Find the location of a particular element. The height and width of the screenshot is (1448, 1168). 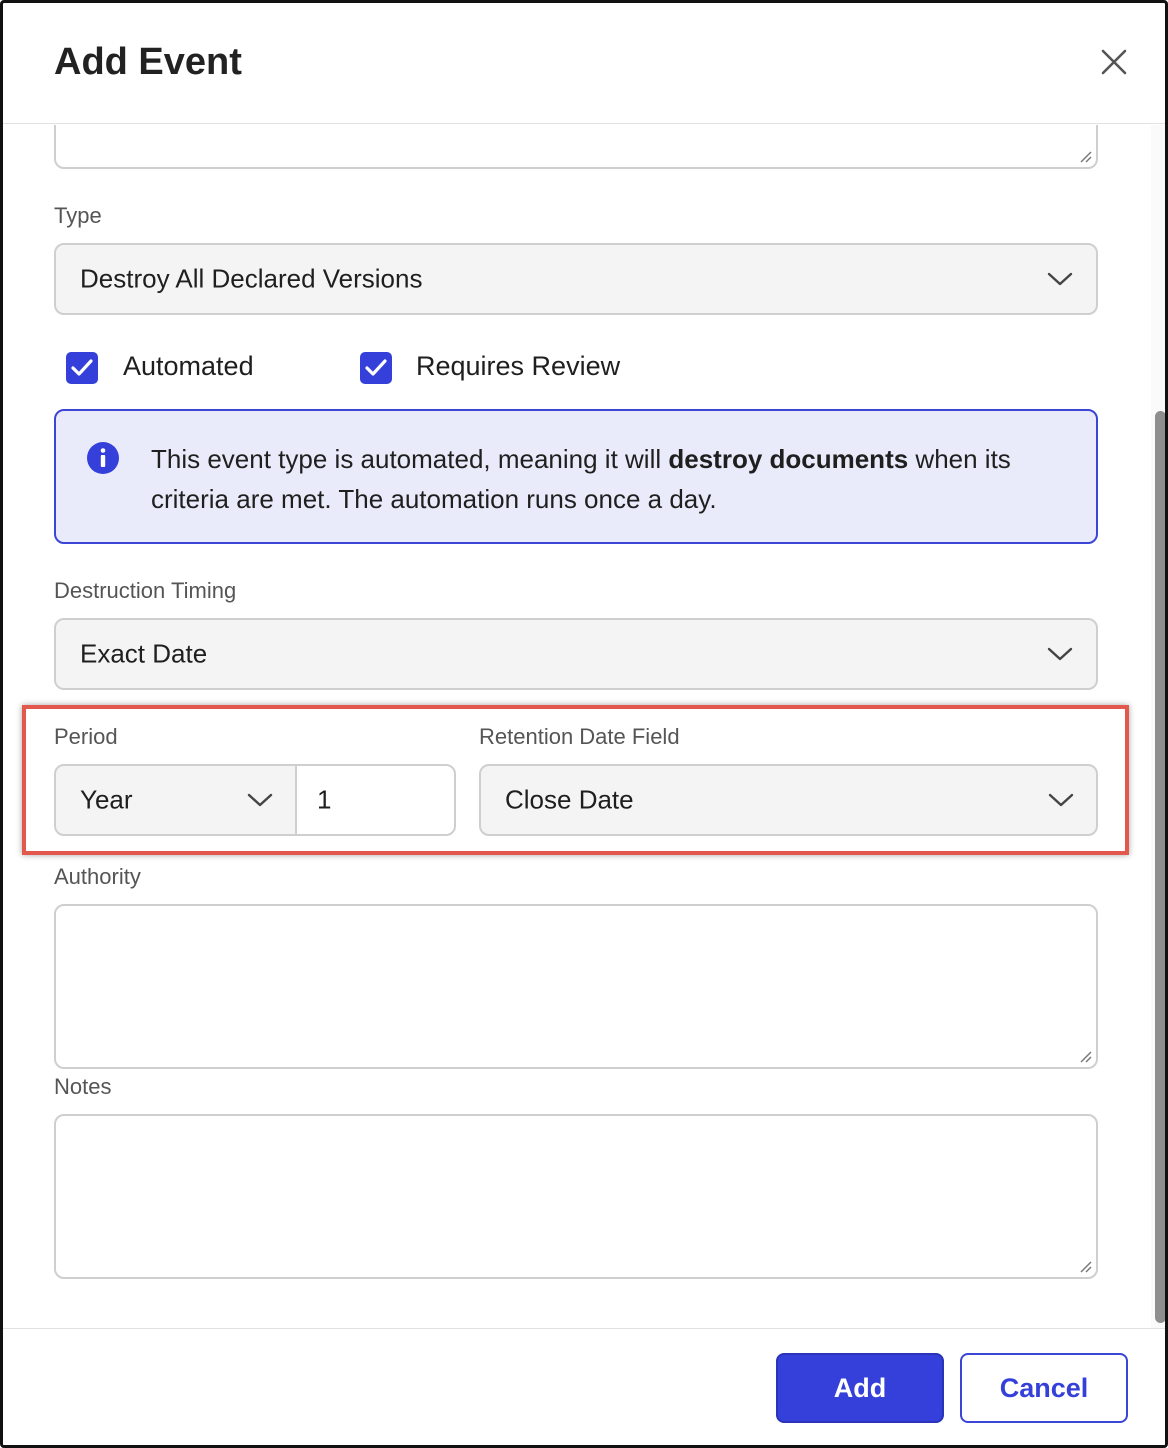

retention-date-field-label: Retention Date Field is located at coordinates (579, 736).